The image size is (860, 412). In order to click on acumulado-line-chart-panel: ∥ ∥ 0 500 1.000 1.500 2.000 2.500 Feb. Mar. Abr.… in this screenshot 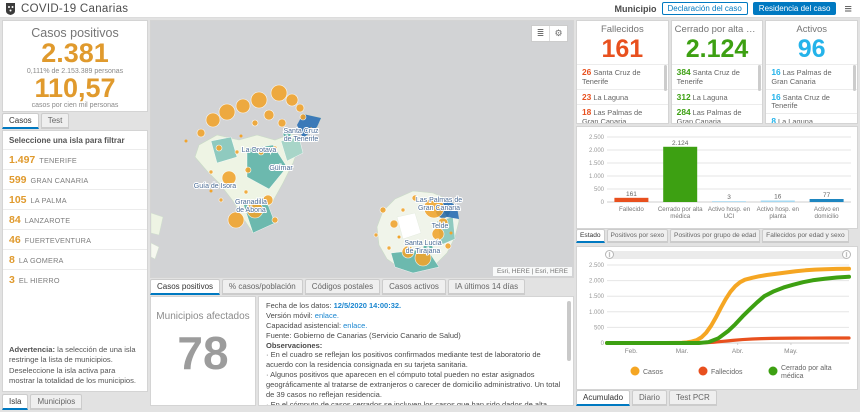, I will do `click(717, 318)`.